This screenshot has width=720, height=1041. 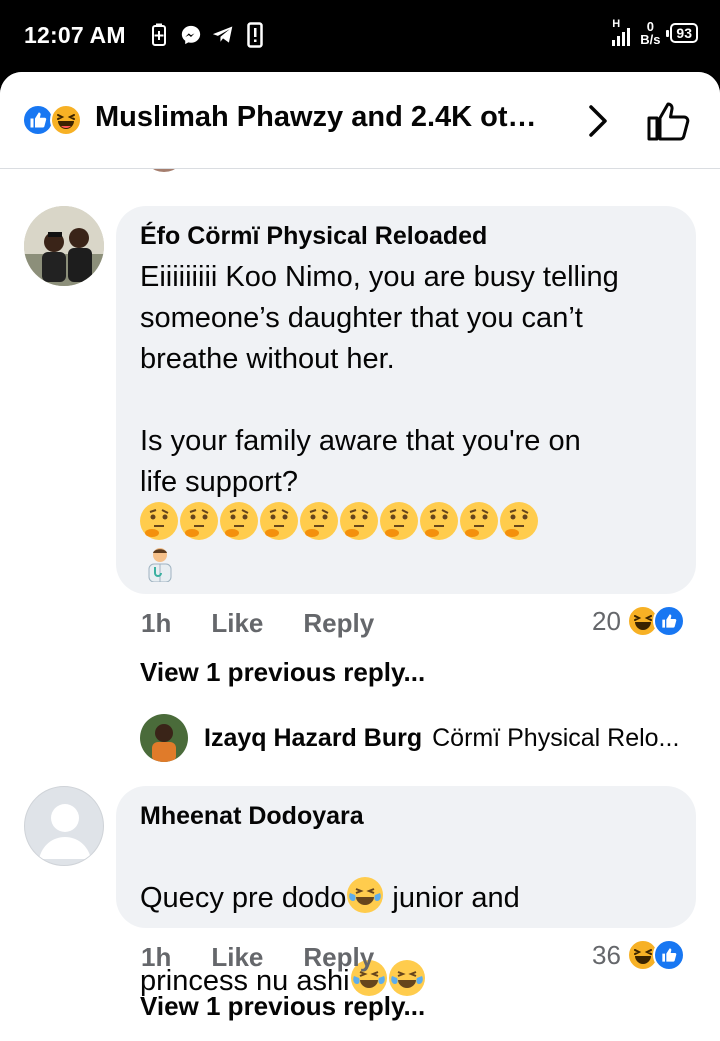 I want to click on status-time: 12:07 AM, so click(x=75, y=35).